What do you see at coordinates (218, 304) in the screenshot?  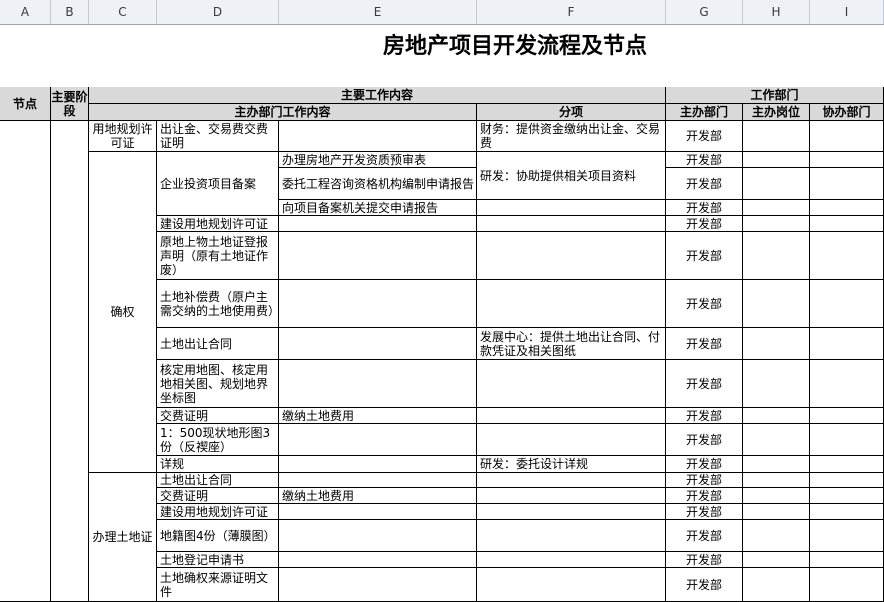 I see `cell-d: 土地补偿费（原户主需交纳的土地使用费）` at bounding box center [218, 304].